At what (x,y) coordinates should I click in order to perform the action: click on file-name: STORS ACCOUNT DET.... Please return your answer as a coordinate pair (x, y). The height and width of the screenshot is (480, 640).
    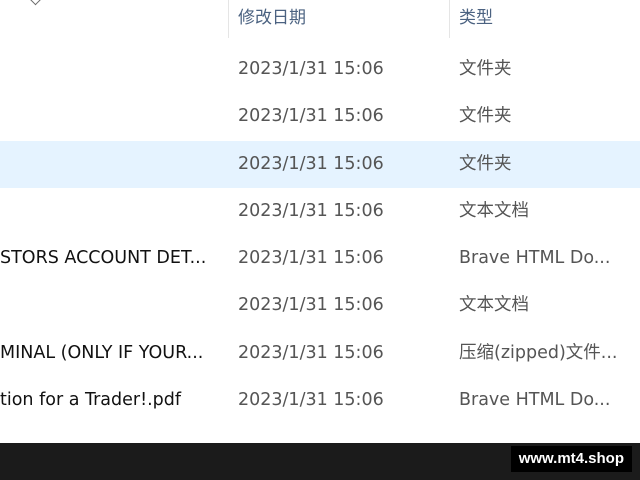
    Looking at the image, I should click on (103, 258).